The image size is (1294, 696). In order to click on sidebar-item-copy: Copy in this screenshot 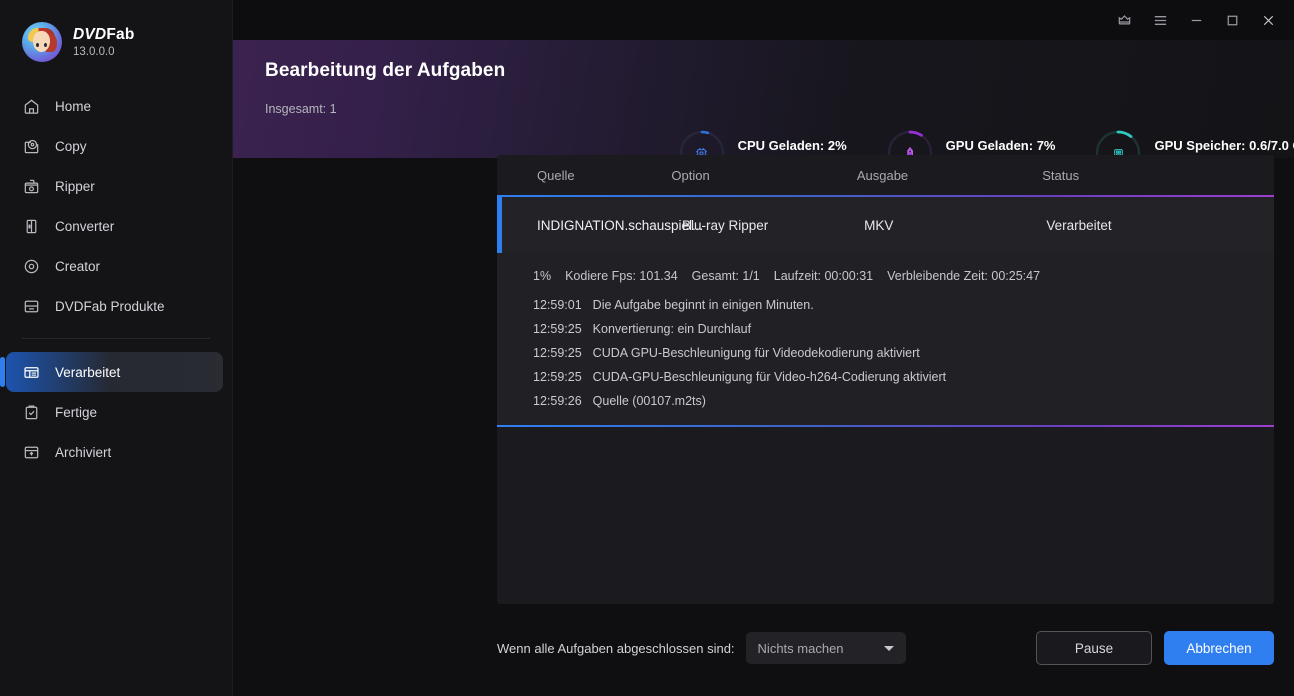, I will do `click(111, 146)`.